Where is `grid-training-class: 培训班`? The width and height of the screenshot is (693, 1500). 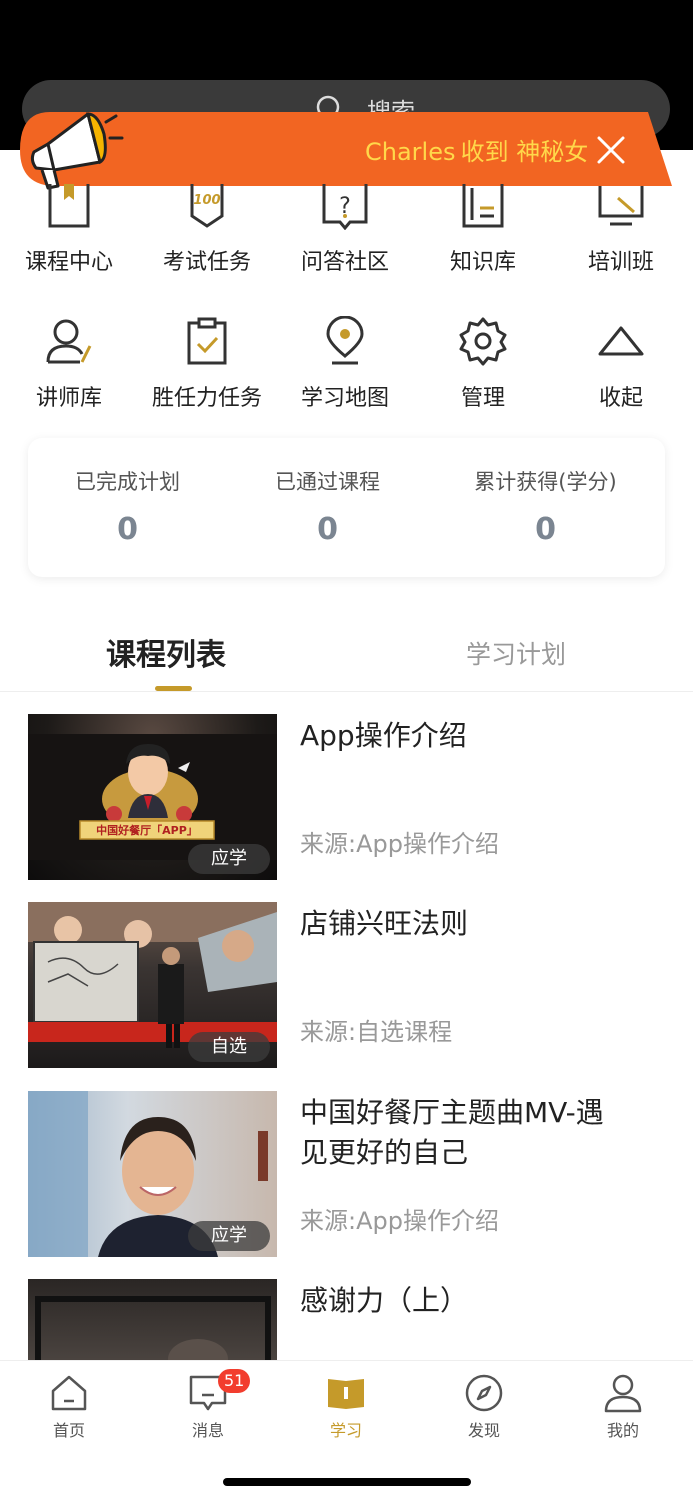
grid-training-class: 培训班 is located at coordinates (621, 235).